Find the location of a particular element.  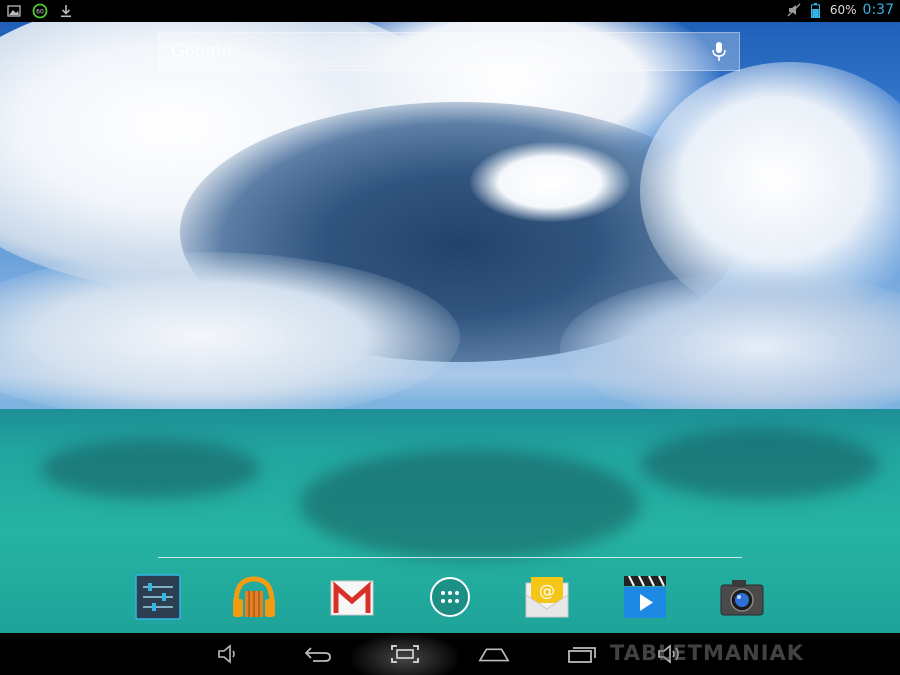

gauge-text: 60 is located at coordinates (40, 12).